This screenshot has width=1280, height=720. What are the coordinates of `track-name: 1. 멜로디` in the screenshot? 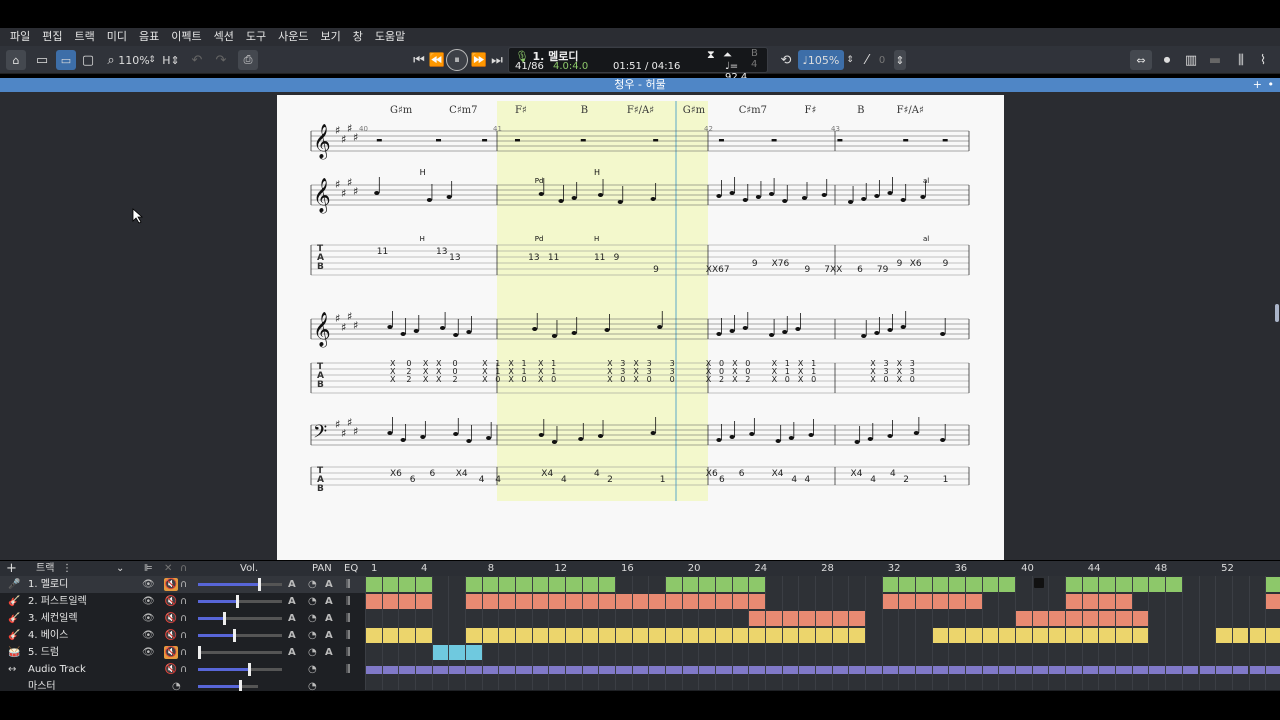 It's located at (48, 584).